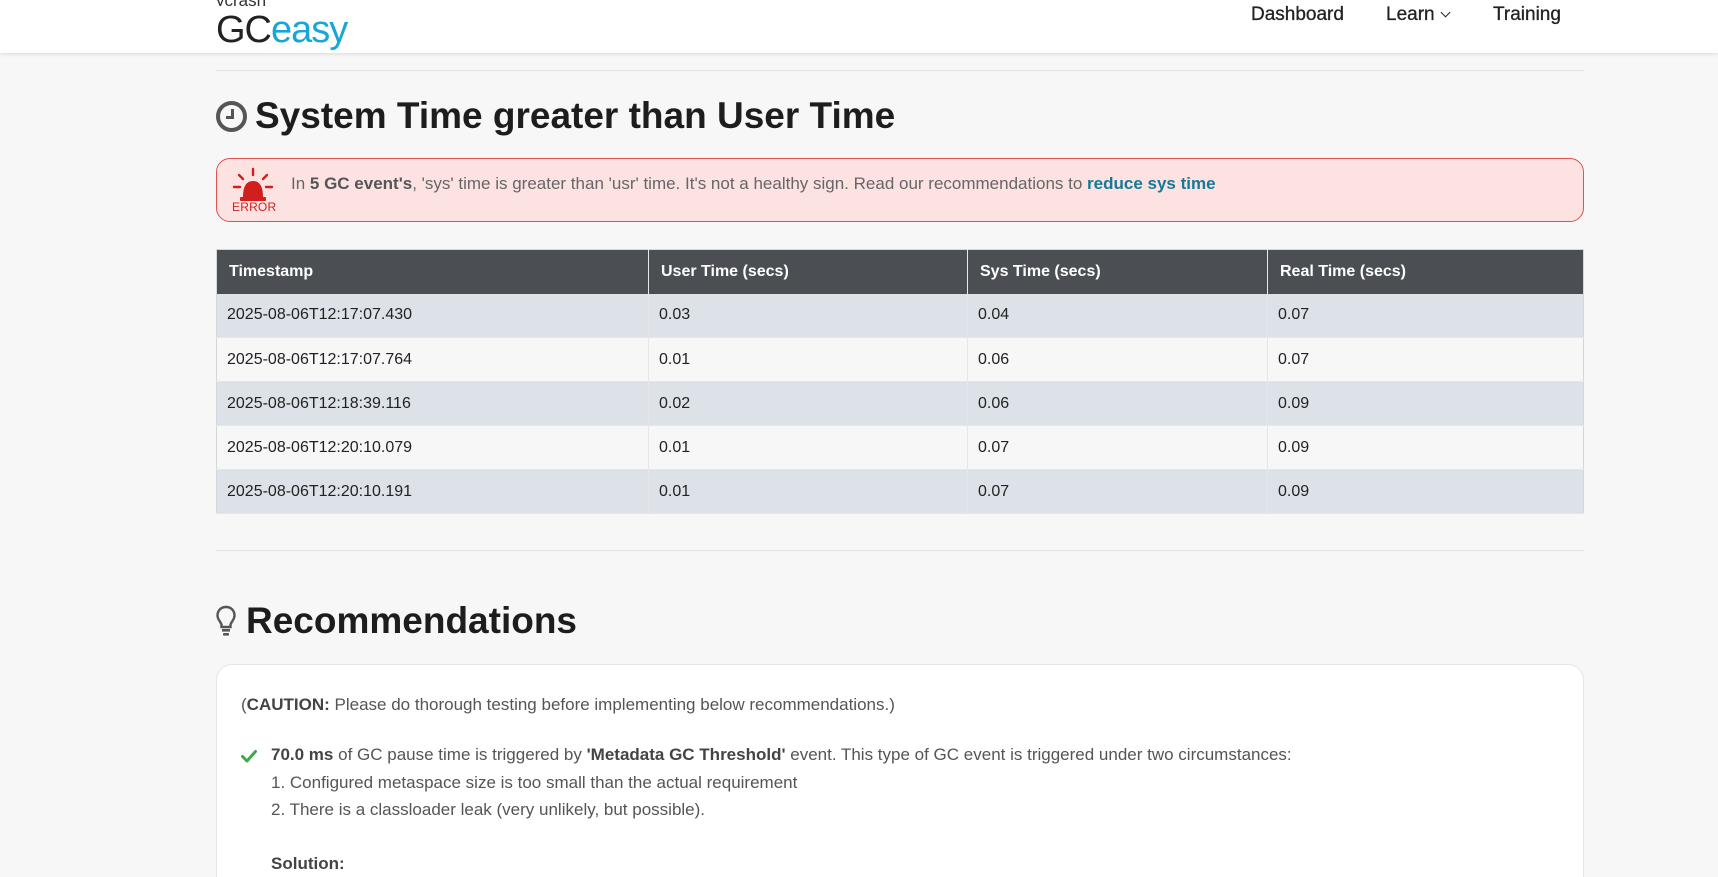 Image resolution: width=1718 pixels, height=877 pixels. I want to click on table-row: 2025-08-06T12:20:10.191 0.01 0.07 0.09, so click(900, 491).